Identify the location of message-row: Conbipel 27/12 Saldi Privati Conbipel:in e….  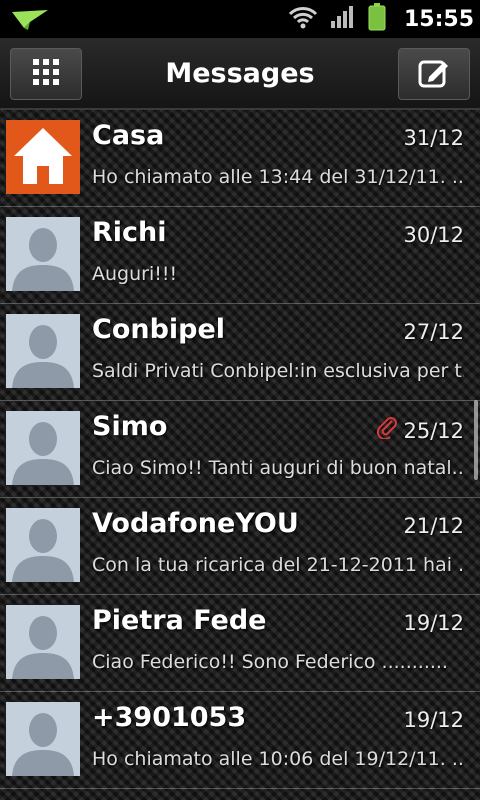
(240, 352).